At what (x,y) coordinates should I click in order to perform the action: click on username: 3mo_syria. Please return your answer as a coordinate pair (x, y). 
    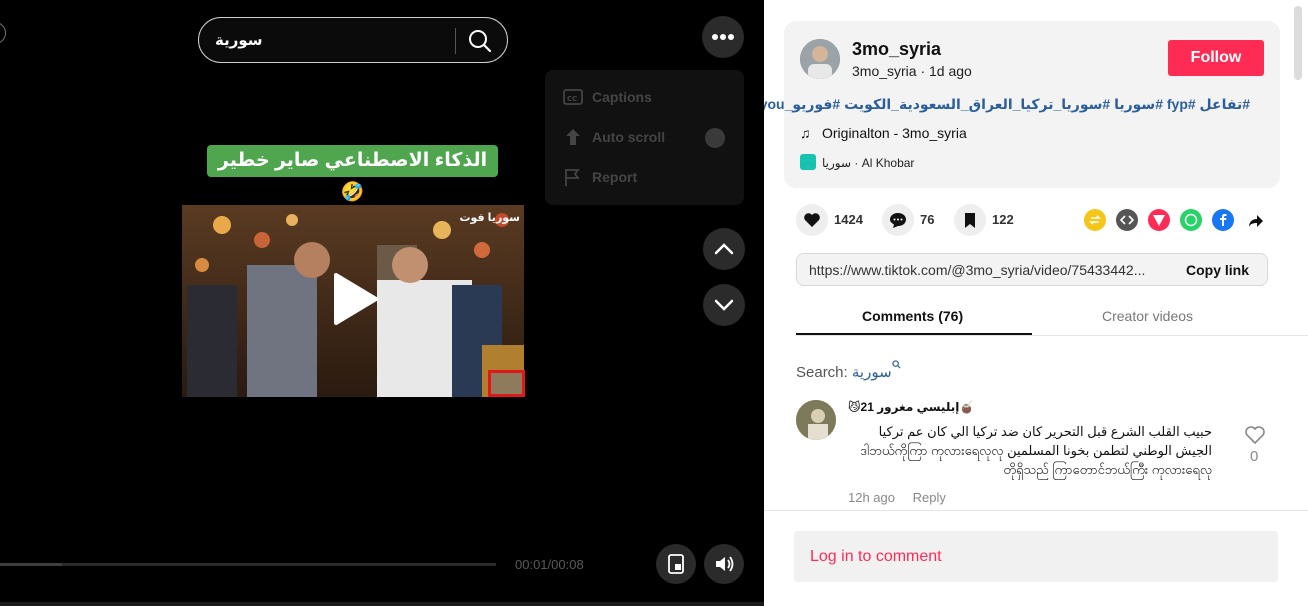
    Looking at the image, I should click on (896, 49).